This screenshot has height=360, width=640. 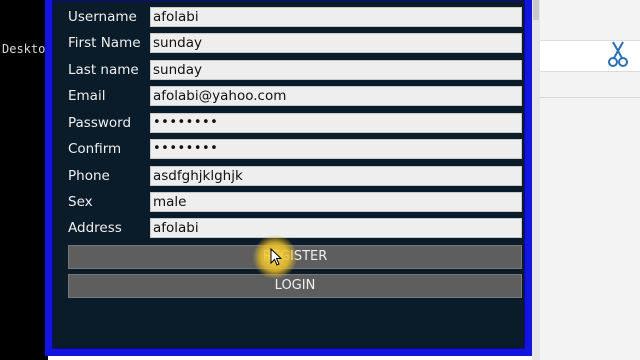 What do you see at coordinates (89, 176) in the screenshot?
I see `phone-label: Phone` at bounding box center [89, 176].